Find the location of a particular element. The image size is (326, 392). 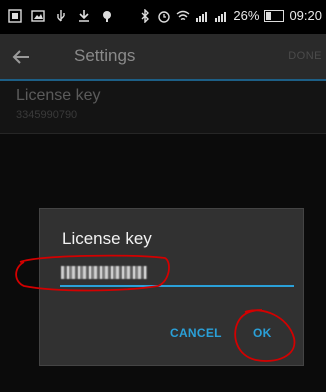

ok-button: OK is located at coordinates (262, 333).